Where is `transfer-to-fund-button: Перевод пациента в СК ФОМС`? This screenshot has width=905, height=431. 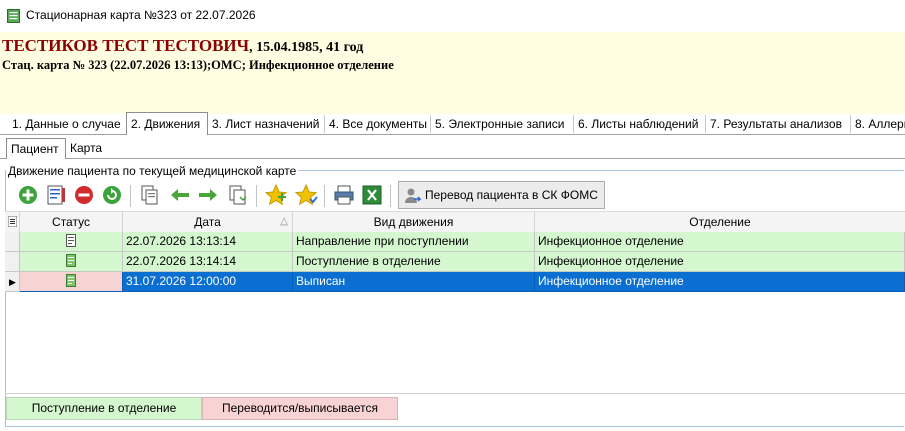 transfer-to-fund-button: Перевод пациента в СК ФОМС is located at coordinates (501, 195).